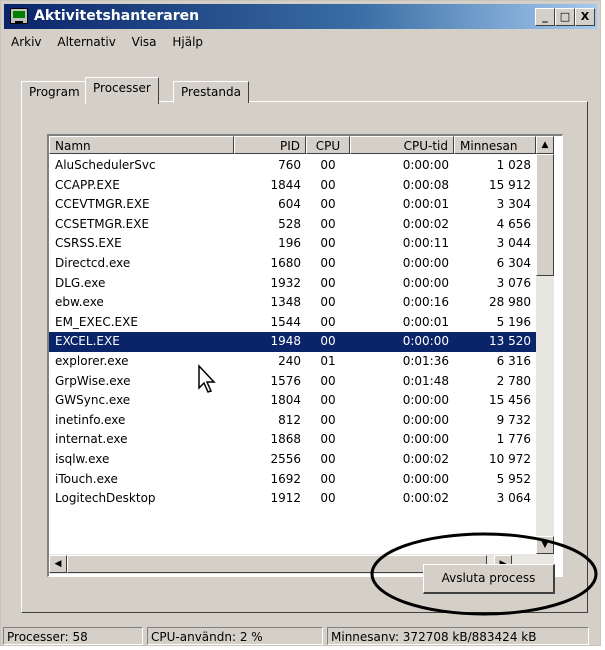  I want to click on cell-pid: 1932, so click(285, 282).